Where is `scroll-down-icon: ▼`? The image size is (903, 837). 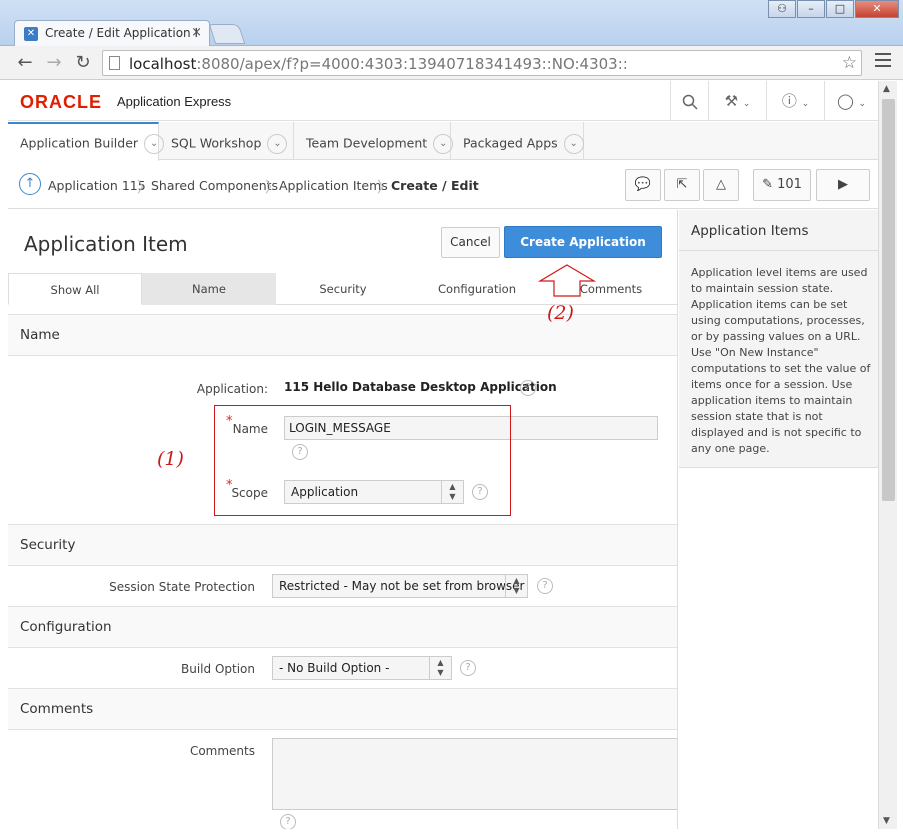
scroll-down-icon: ▼ is located at coordinates (886, 821).